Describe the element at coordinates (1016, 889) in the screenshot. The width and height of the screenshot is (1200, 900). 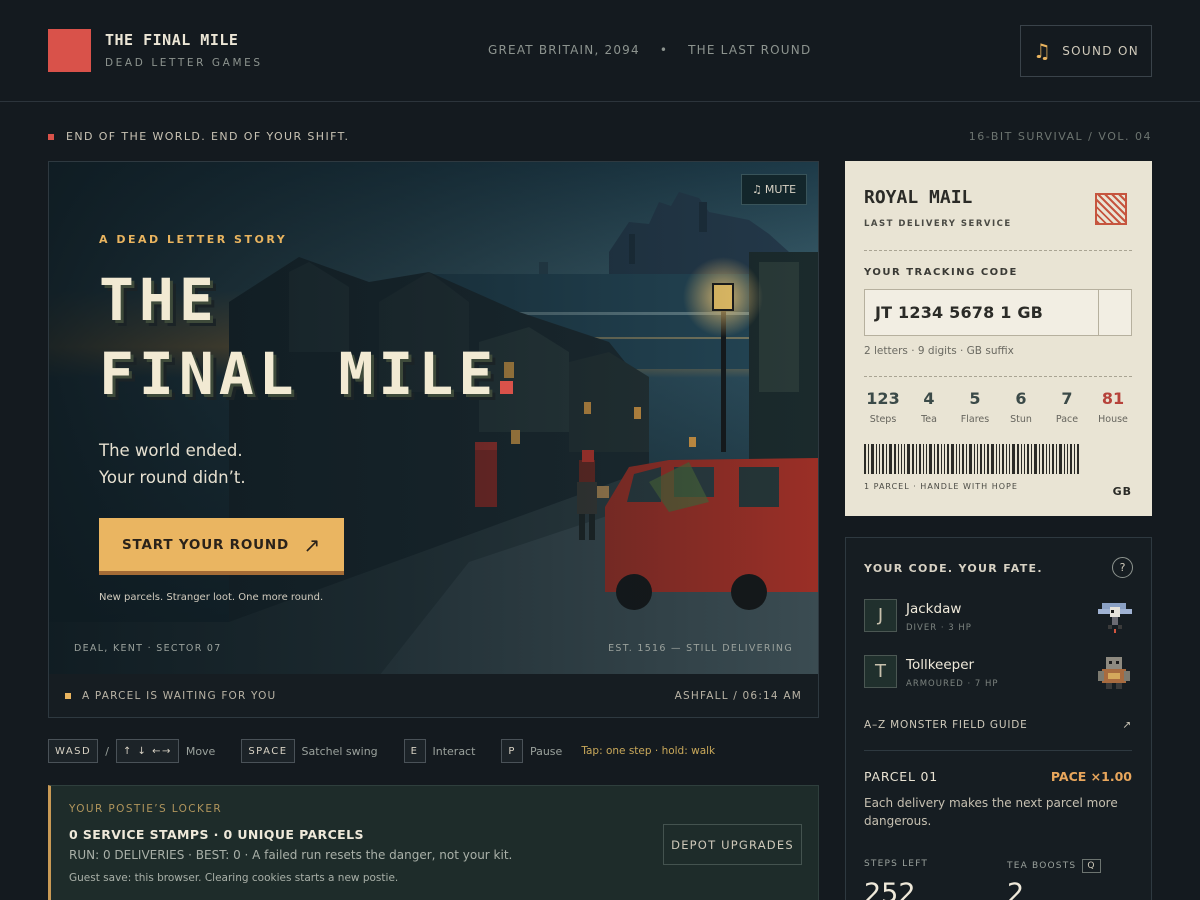
I see `tea-boosts-value: 2` at that location.